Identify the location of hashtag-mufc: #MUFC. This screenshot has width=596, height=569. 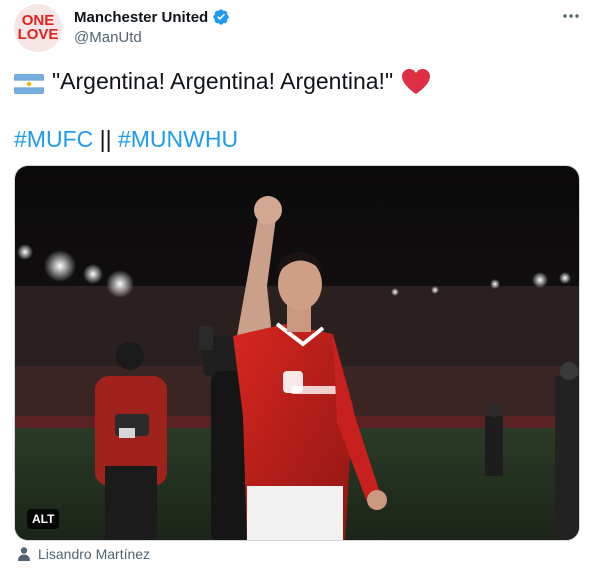
(53, 139).